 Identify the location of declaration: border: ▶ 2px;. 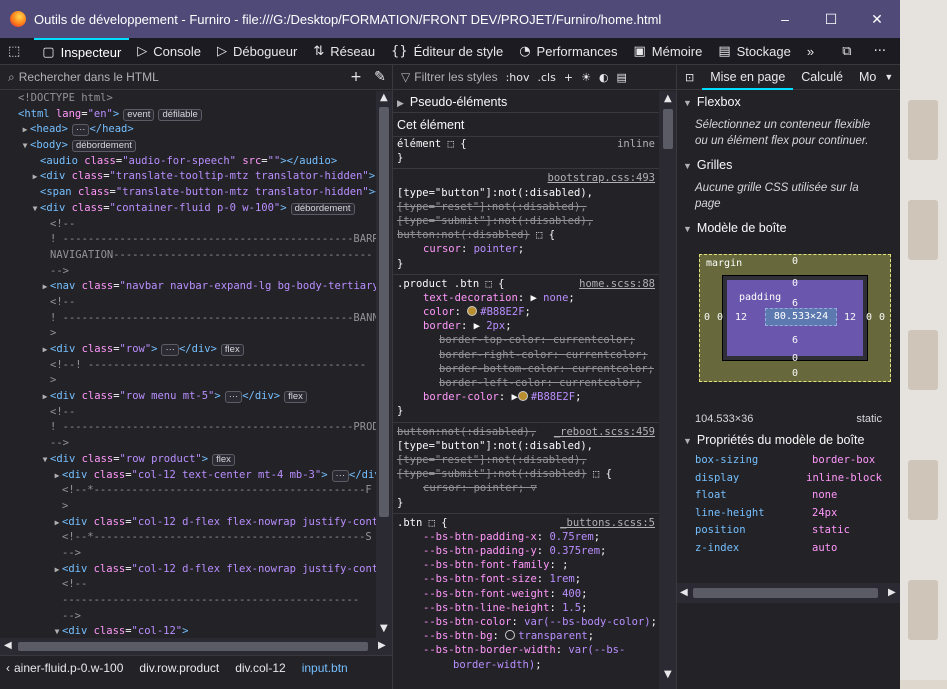
(526, 326).